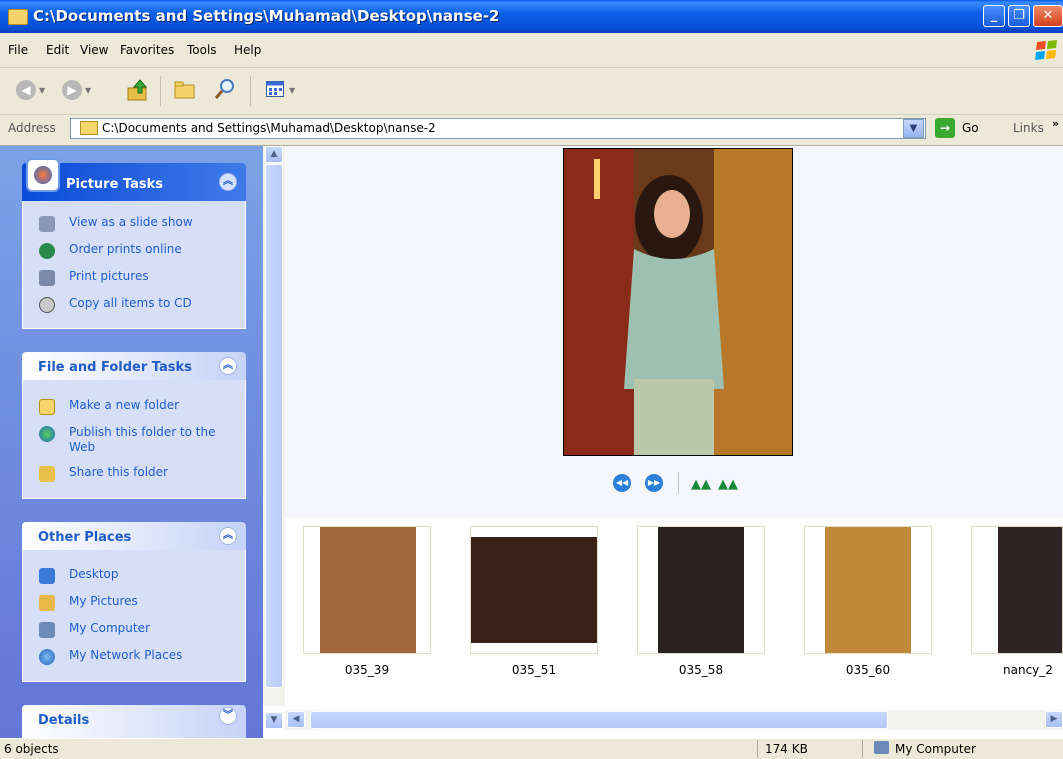 The width and height of the screenshot is (1063, 759). I want to click on up-folder-icon, so click(138, 90).